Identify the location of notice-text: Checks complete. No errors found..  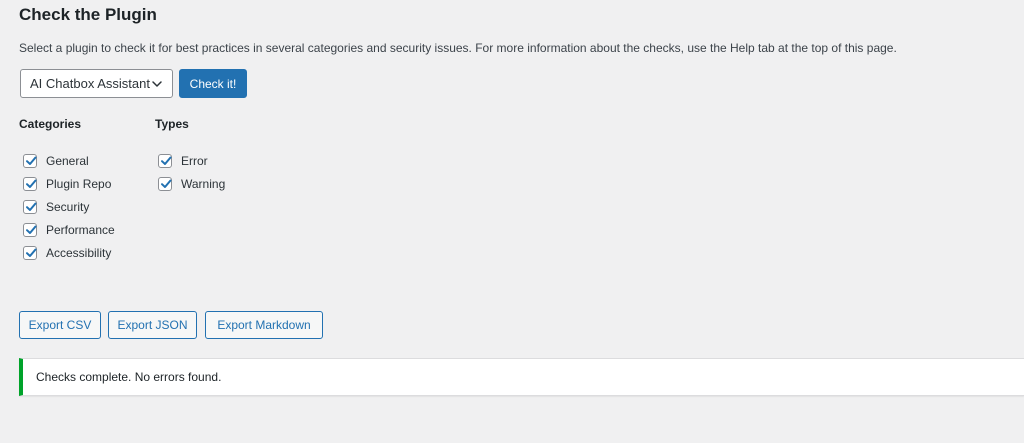
(129, 377).